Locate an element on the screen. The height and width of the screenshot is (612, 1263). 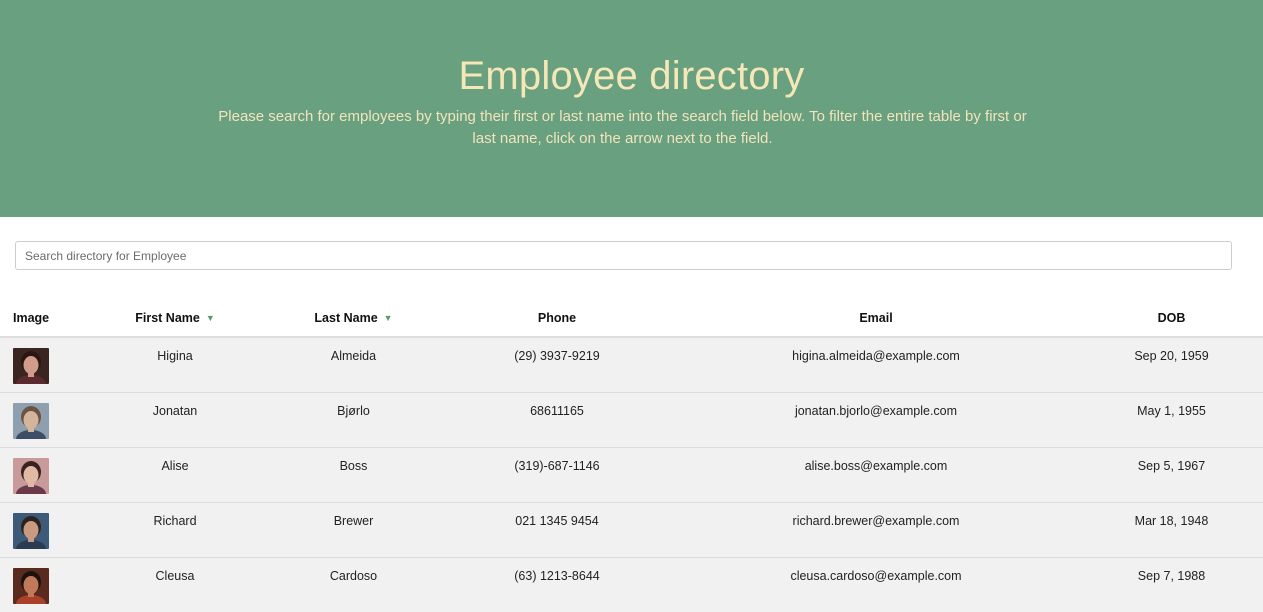
cell-phone: 68611165 is located at coordinates (557, 419).